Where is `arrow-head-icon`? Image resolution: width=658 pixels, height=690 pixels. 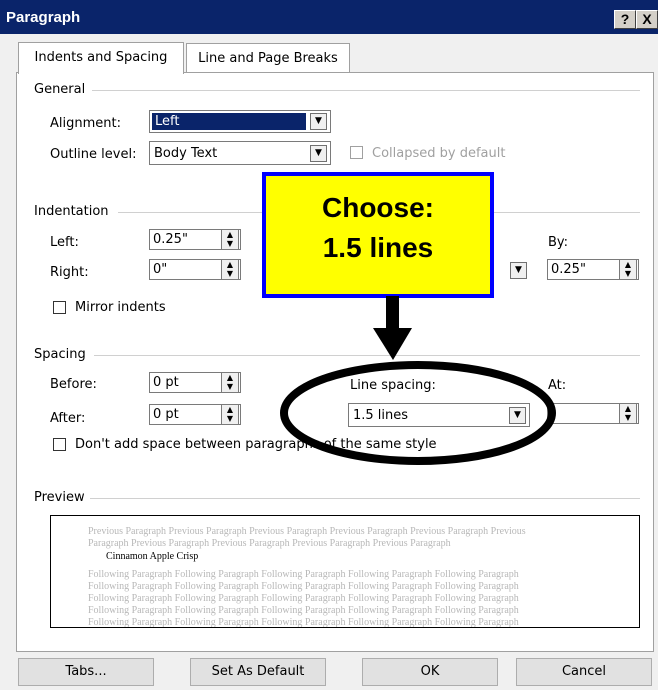 arrow-head-icon is located at coordinates (392, 344).